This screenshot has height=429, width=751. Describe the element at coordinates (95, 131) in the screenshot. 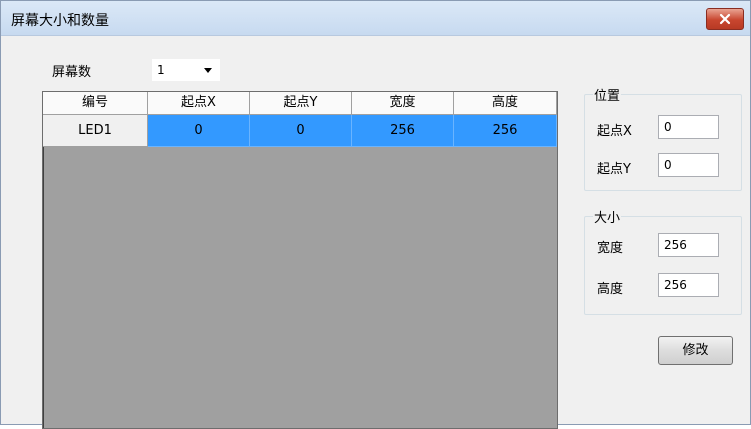

I see `table-row-header: LED1` at that location.